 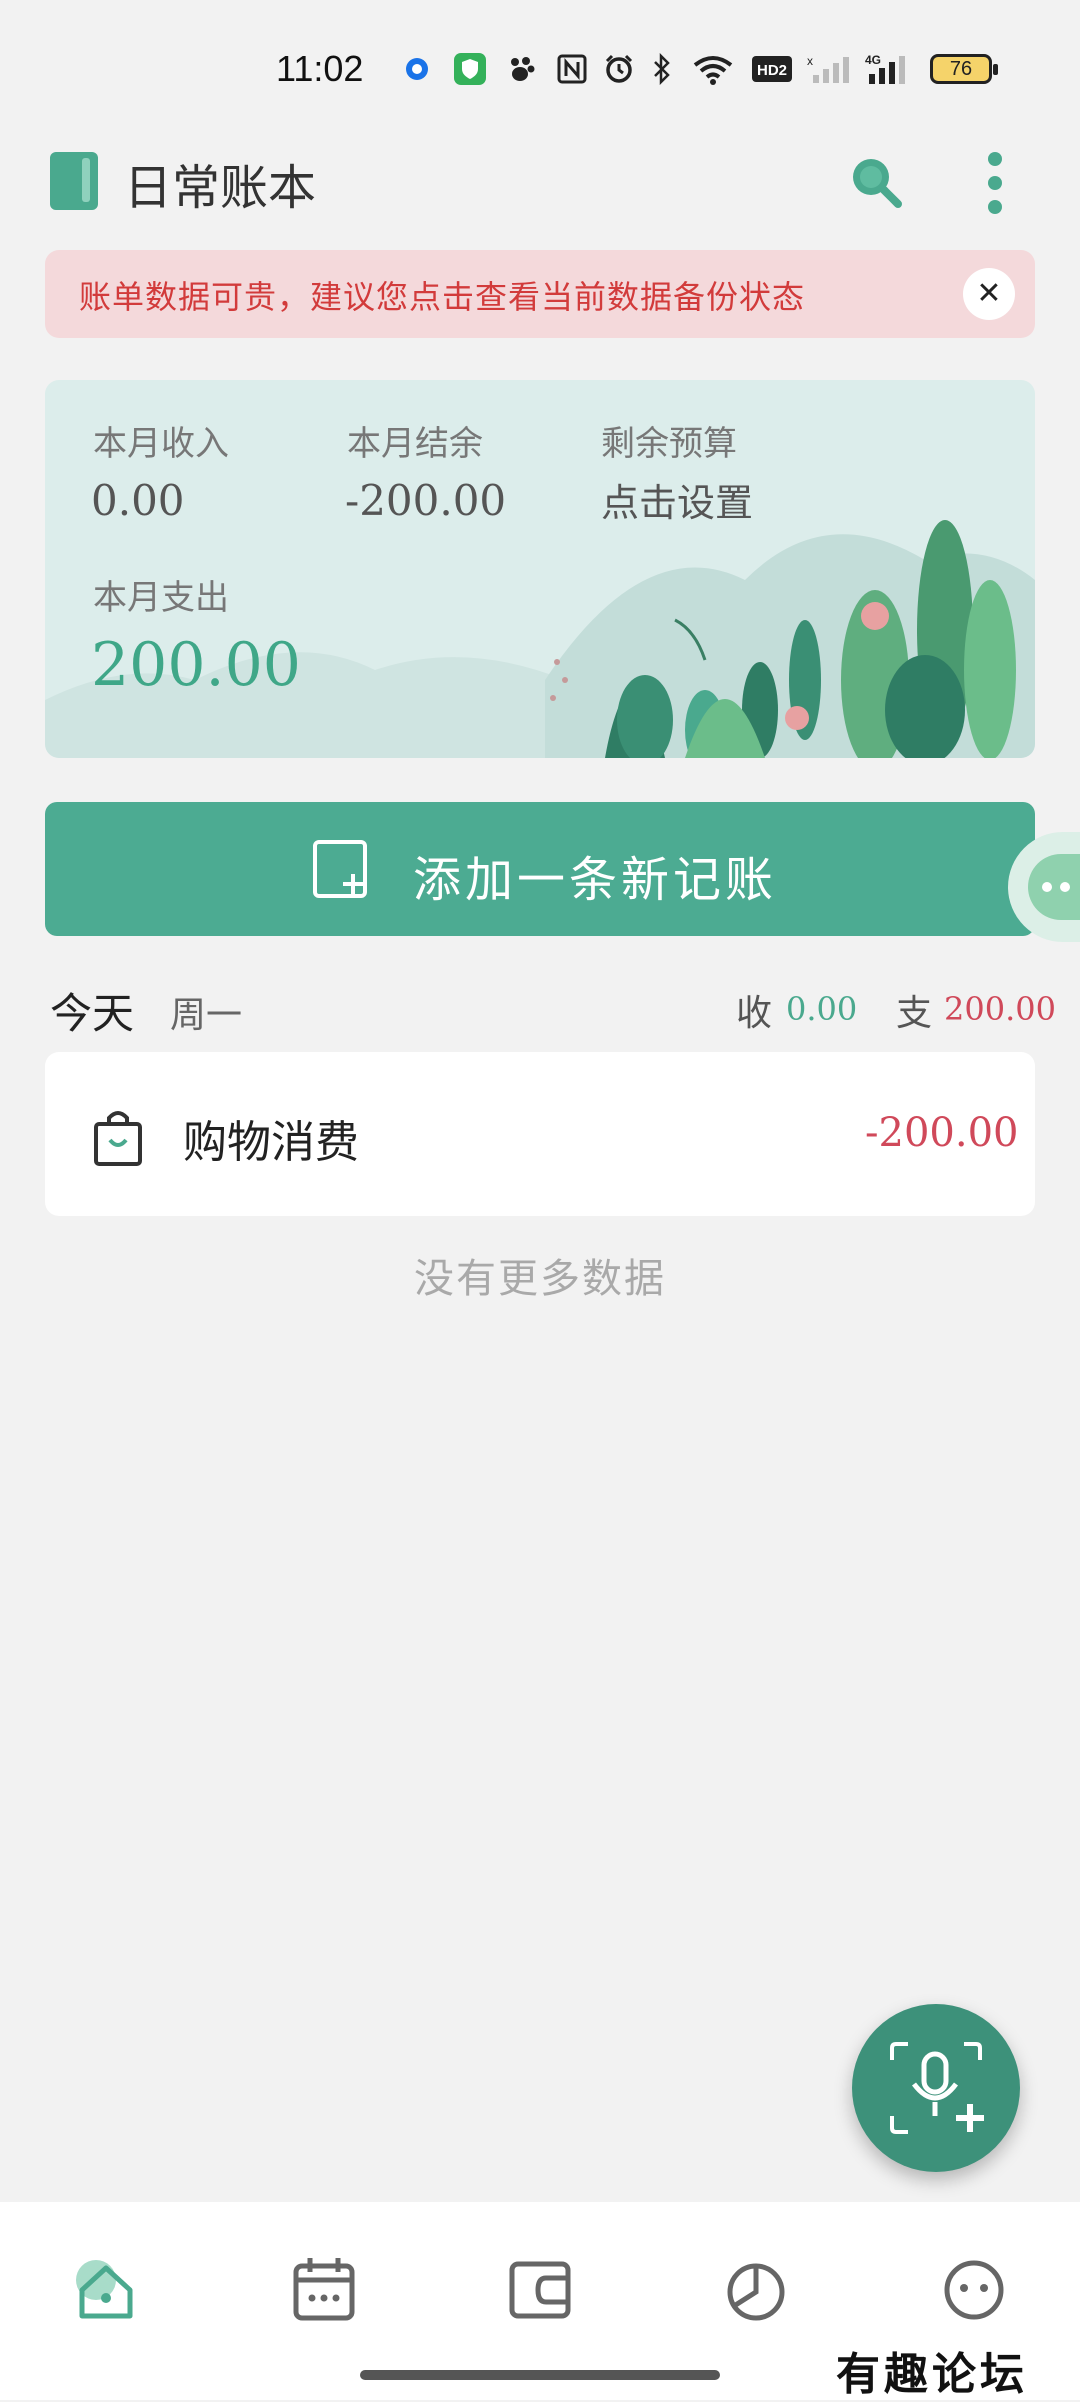 I want to click on signal-icon: x, so click(x=829, y=69).